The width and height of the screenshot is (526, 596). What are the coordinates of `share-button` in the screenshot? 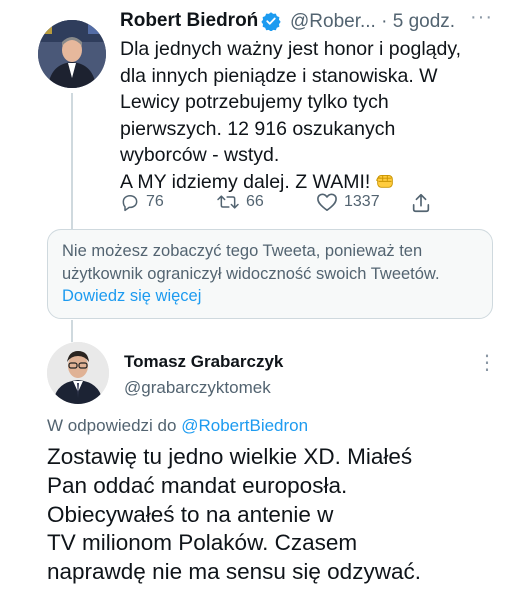 It's located at (424, 203).